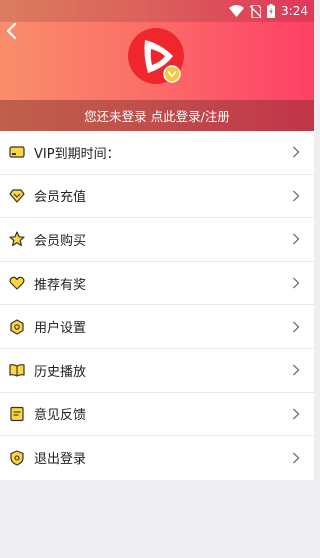 This screenshot has height=558, width=320. I want to click on menu-item-member-purchase: 会员购买, so click(157, 240).